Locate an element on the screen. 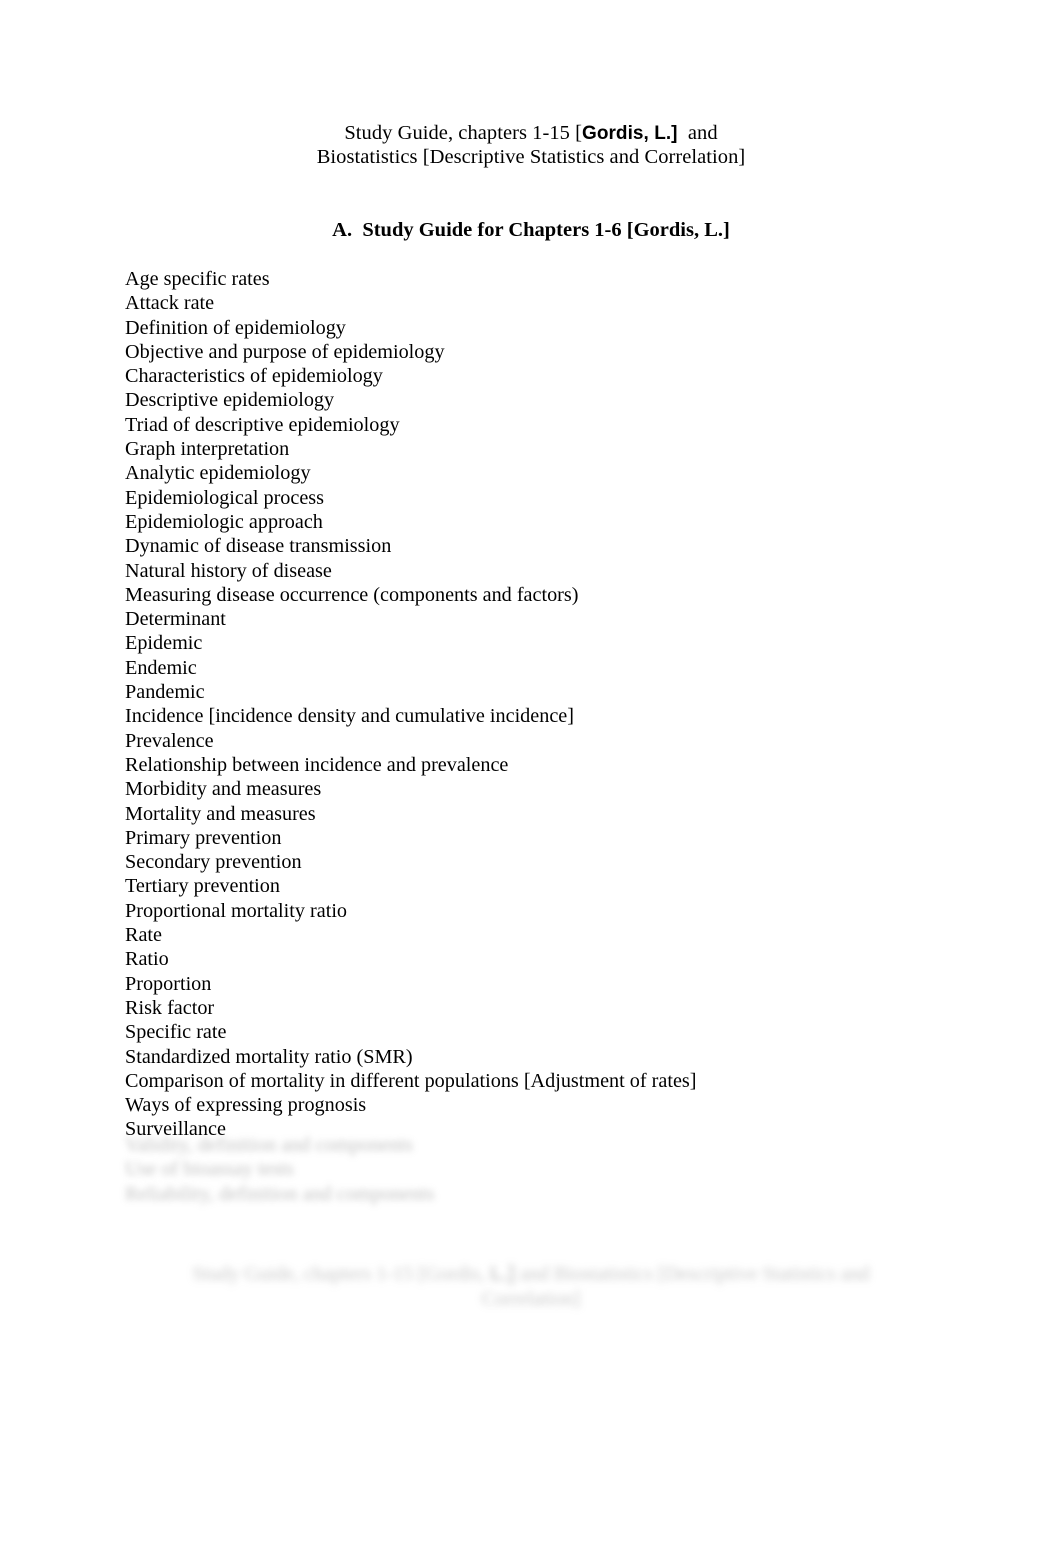  list-item: Epidemic is located at coordinates (164, 643).